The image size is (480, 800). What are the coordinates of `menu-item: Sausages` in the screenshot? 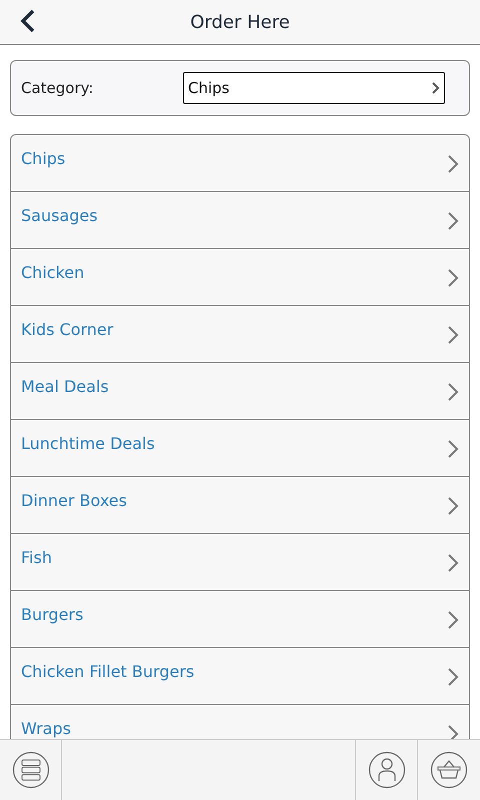 It's located at (240, 220).